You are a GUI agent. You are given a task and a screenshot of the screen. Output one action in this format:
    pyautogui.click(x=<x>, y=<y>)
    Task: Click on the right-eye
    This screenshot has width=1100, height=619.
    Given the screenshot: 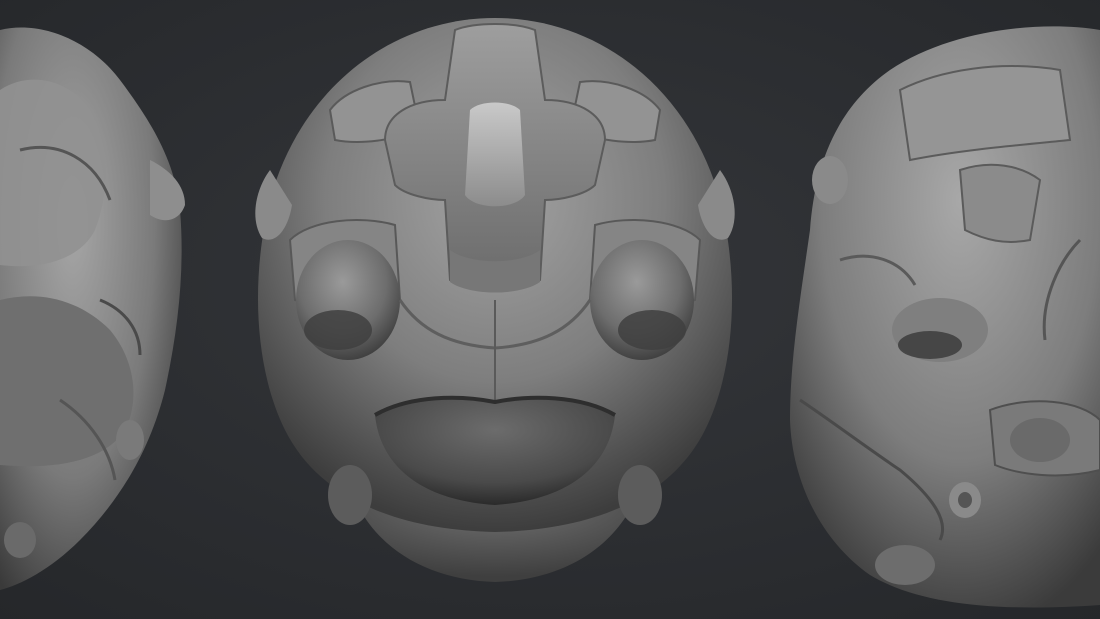 What is the action you would take?
    pyautogui.click(x=642, y=300)
    